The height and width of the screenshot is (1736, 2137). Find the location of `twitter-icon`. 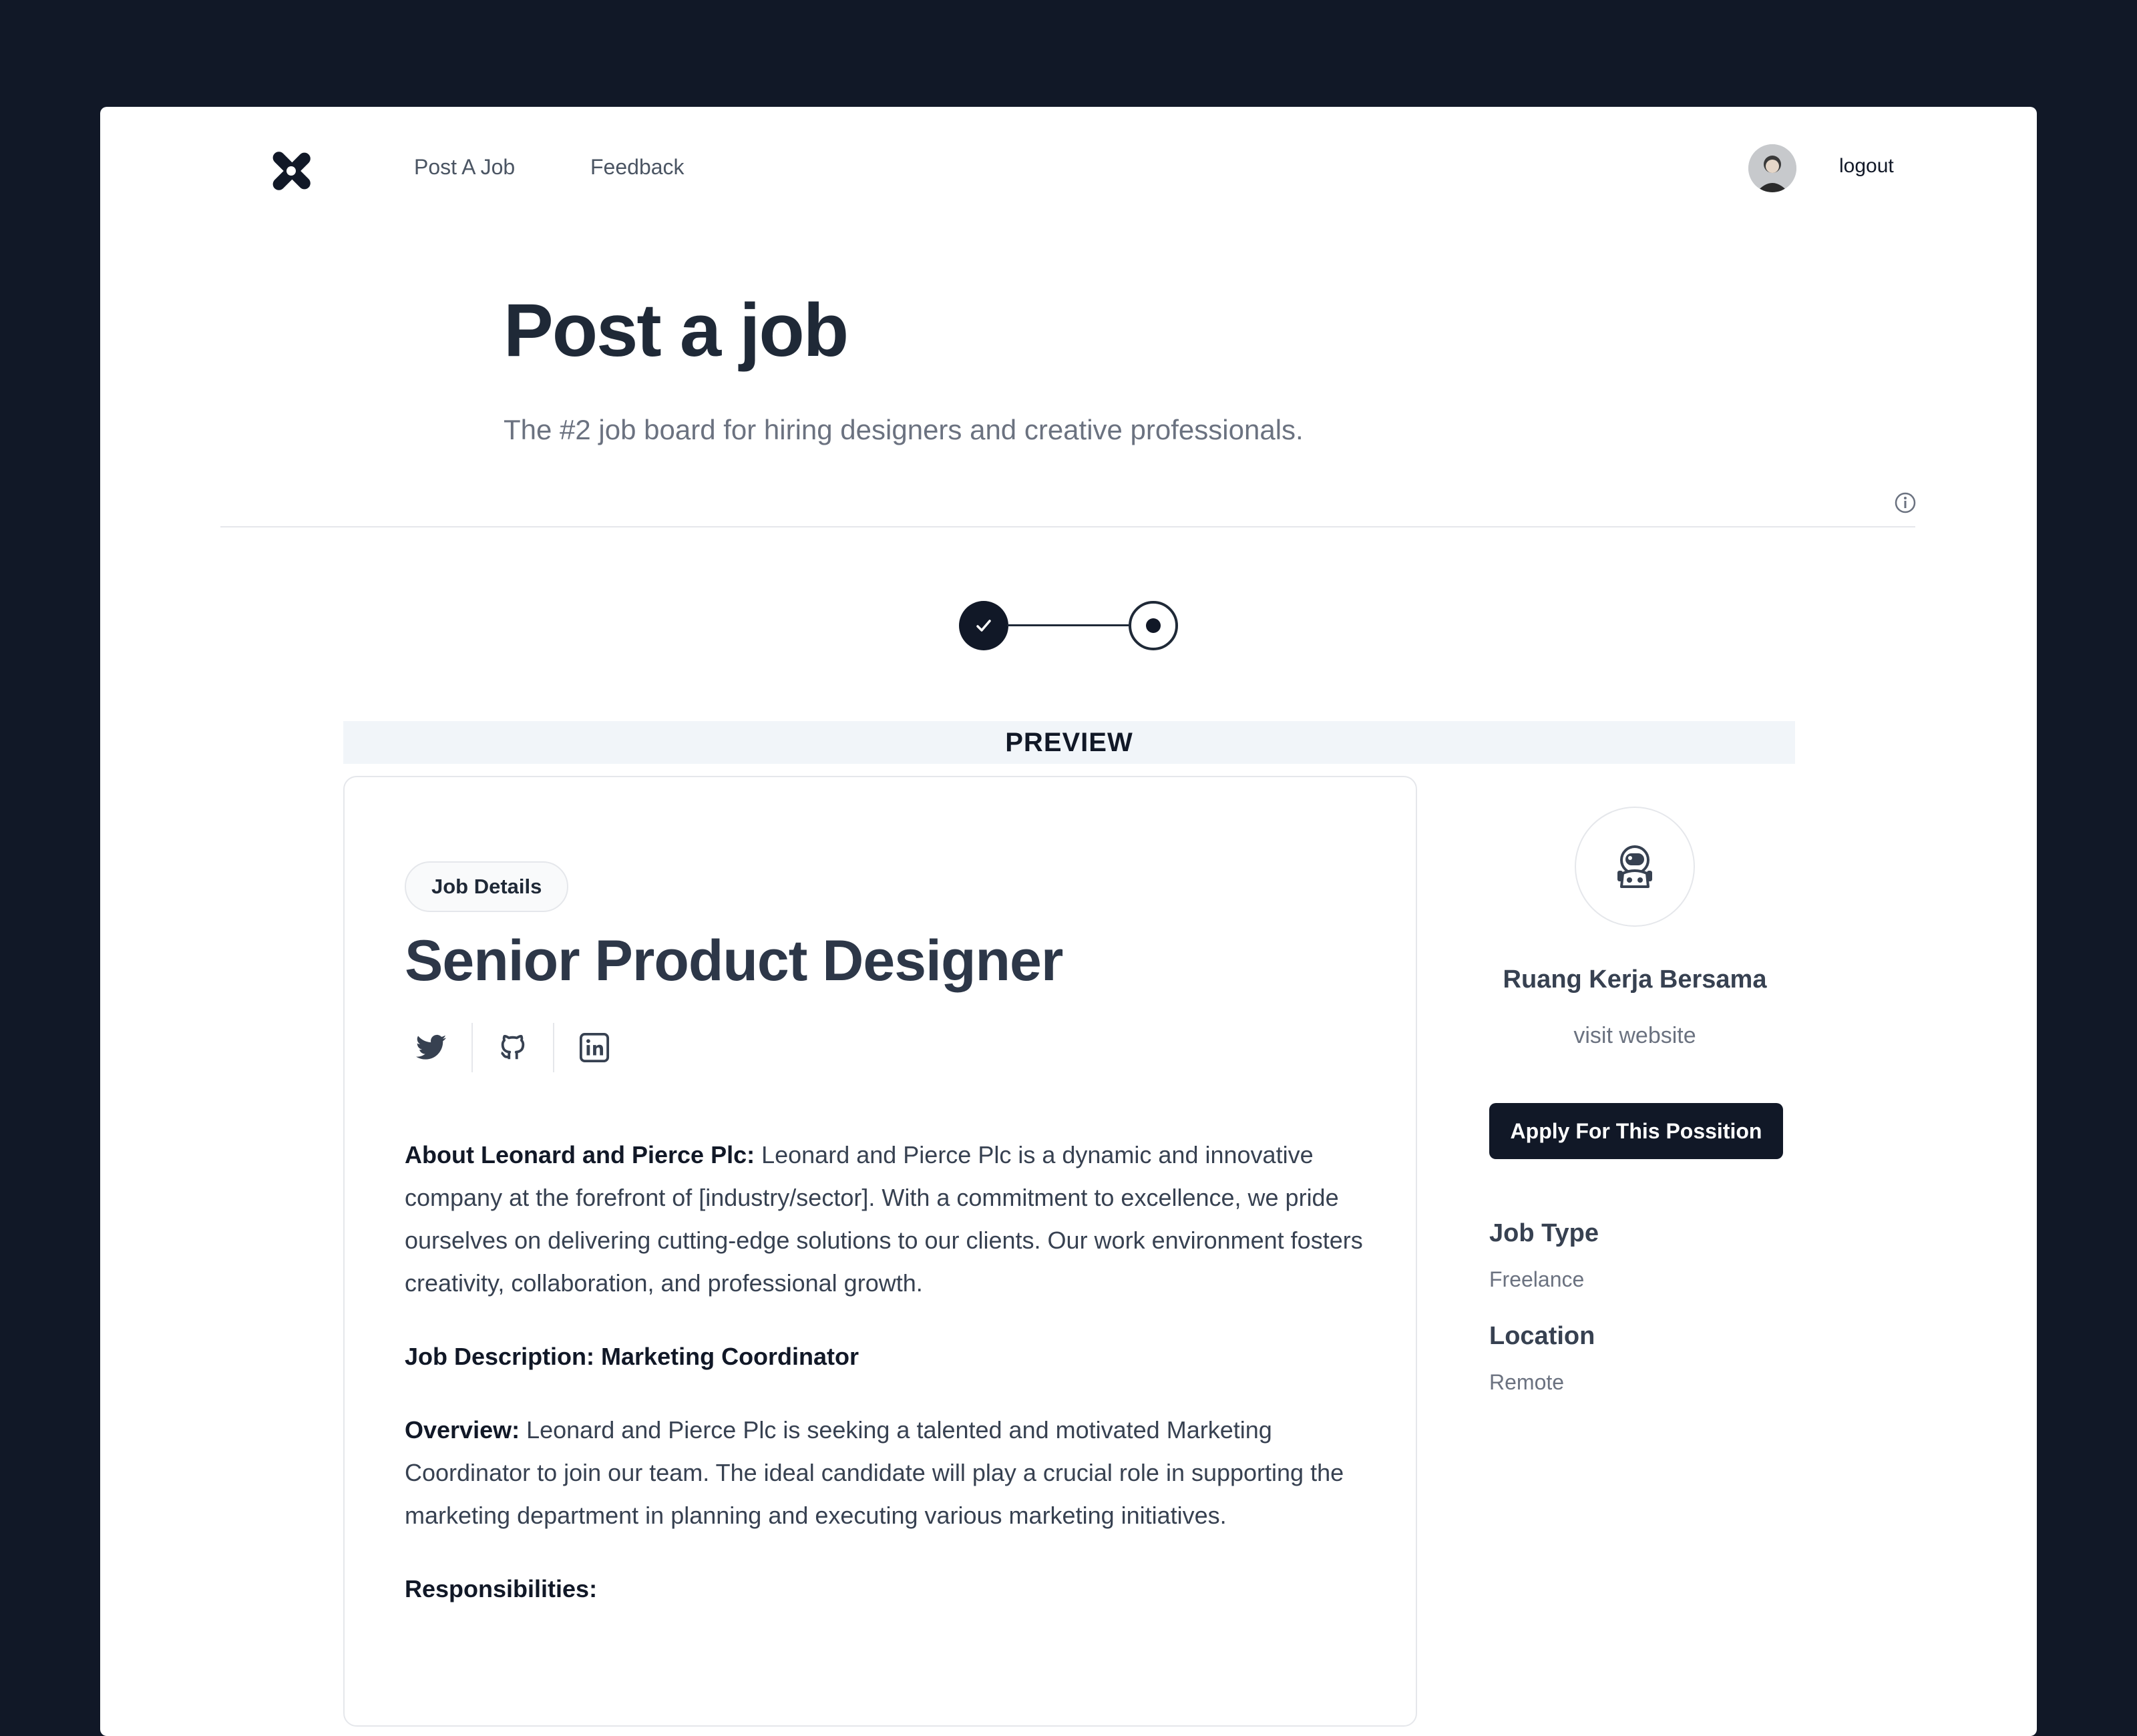

twitter-icon is located at coordinates (431, 1047).